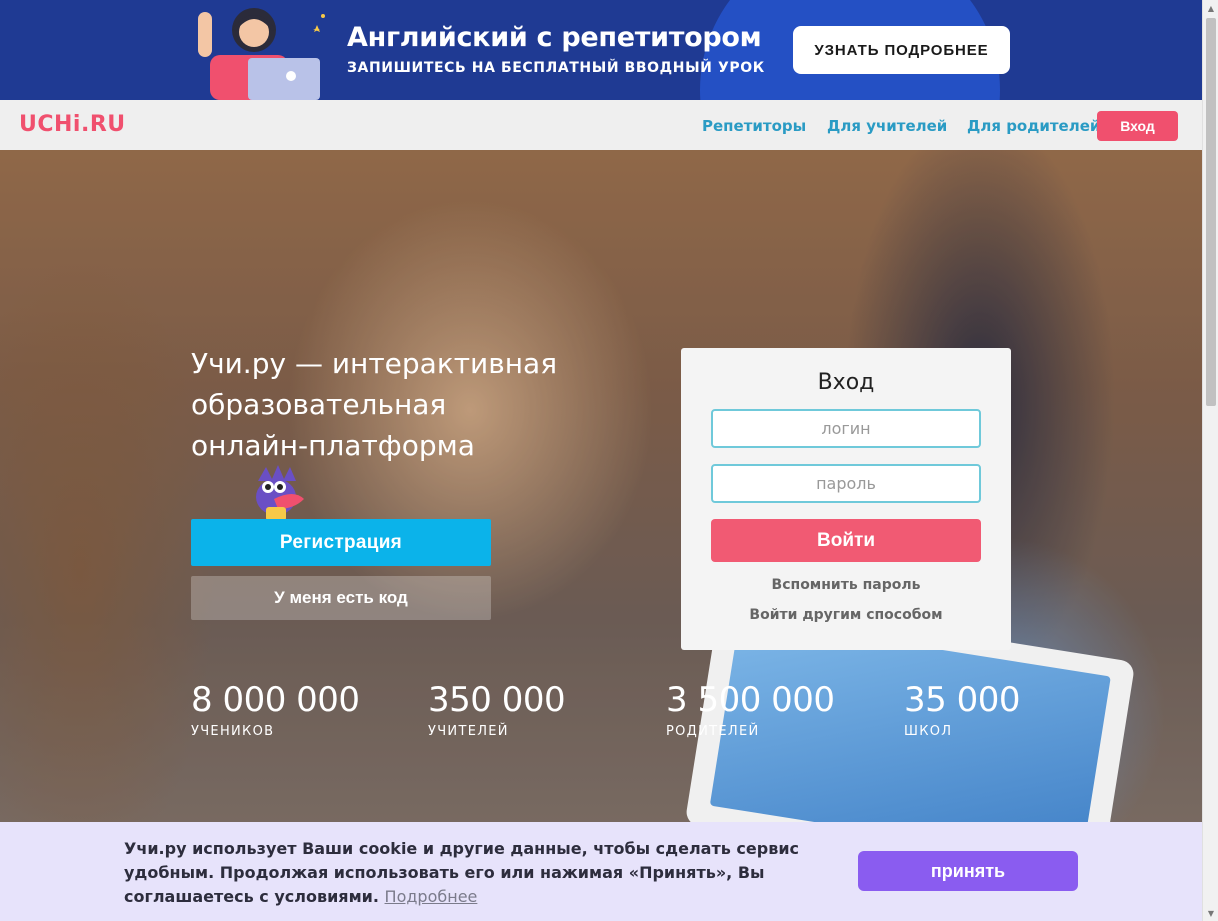 This screenshot has height=921, width=1218. What do you see at coordinates (280, 493) in the screenshot?
I see `dragon-mascot-icon` at bounding box center [280, 493].